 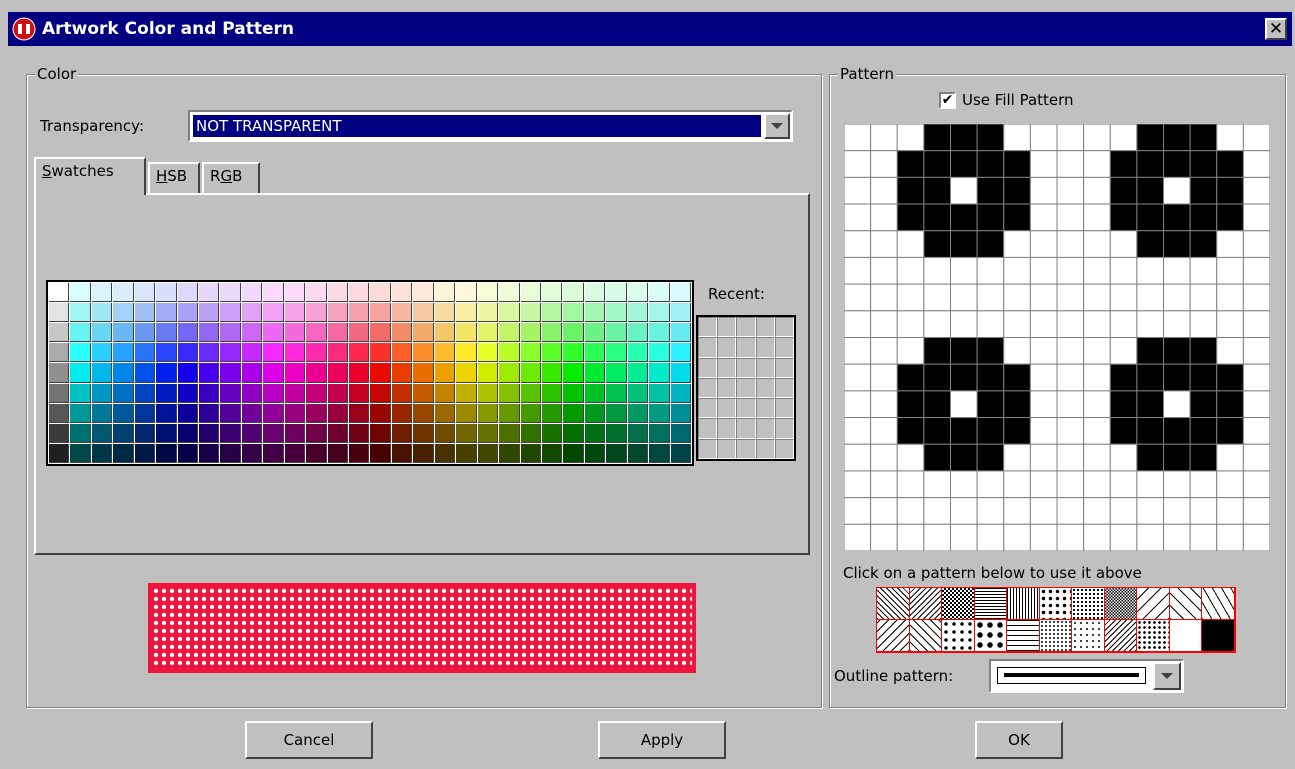 I want to click on transparency-dropdown-button, so click(x=777, y=126).